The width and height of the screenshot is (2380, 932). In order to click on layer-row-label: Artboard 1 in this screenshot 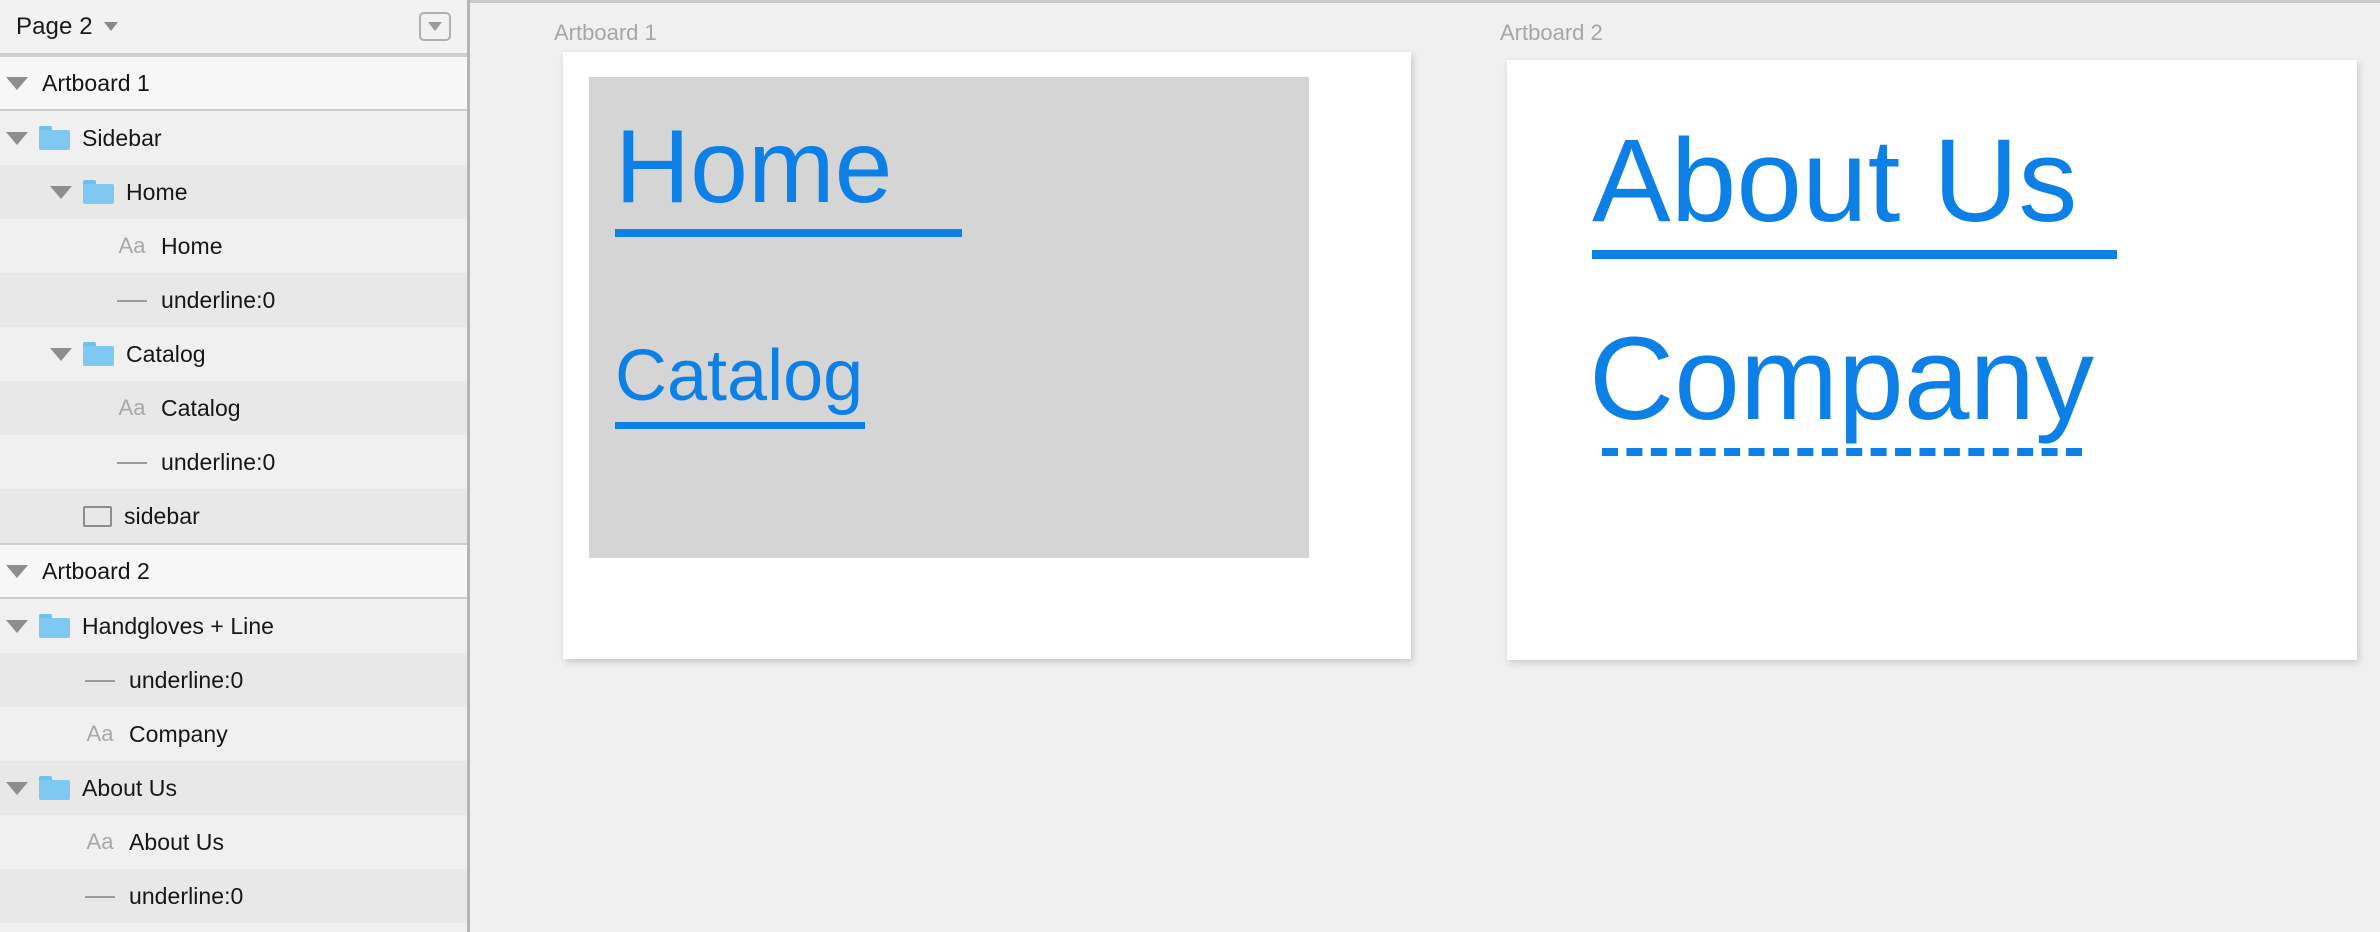, I will do `click(96, 82)`.